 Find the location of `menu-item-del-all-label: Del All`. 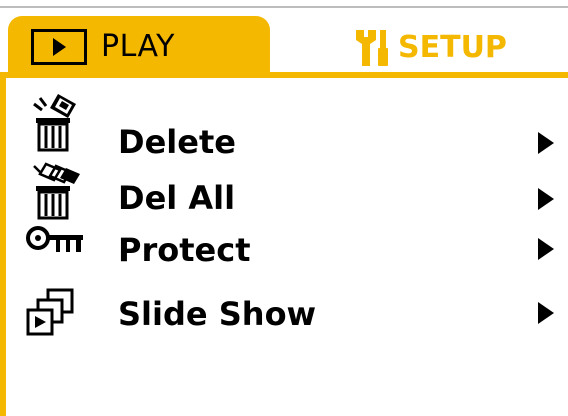

menu-item-del-all-label: Del All is located at coordinates (177, 198).